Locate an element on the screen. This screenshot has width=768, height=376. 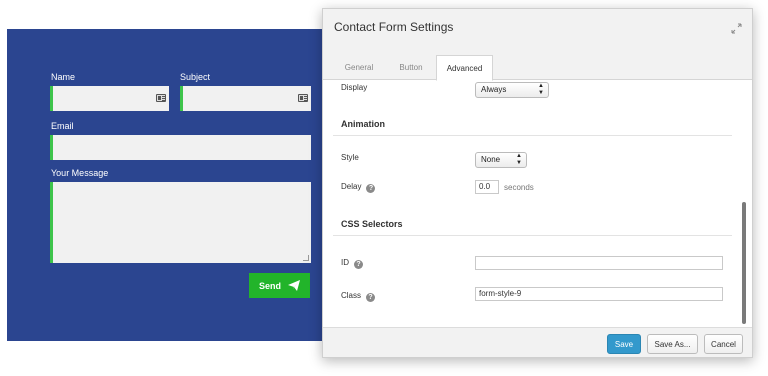
id-input is located at coordinates (599, 263).